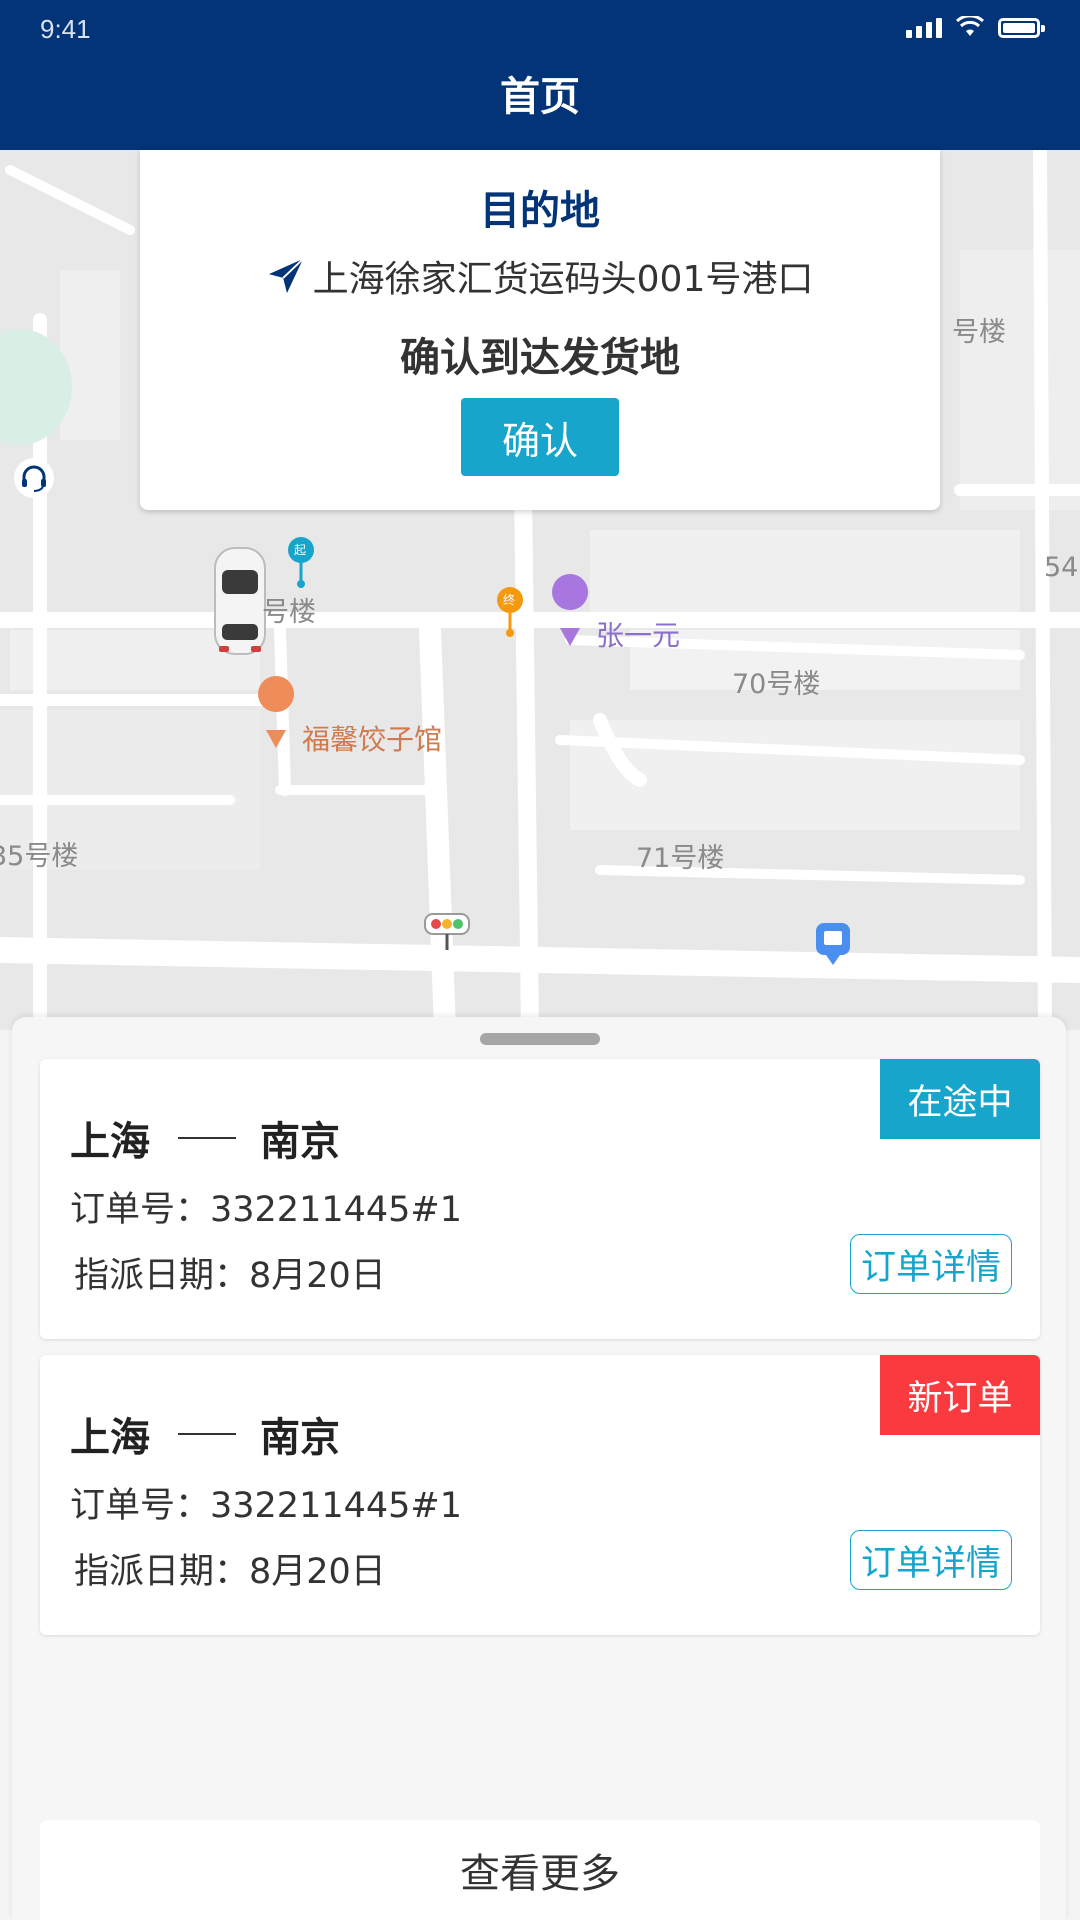 This screenshot has height=1920, width=1080. Describe the element at coordinates (300, 550) in the screenshot. I see `start-marker-label: 起` at that location.